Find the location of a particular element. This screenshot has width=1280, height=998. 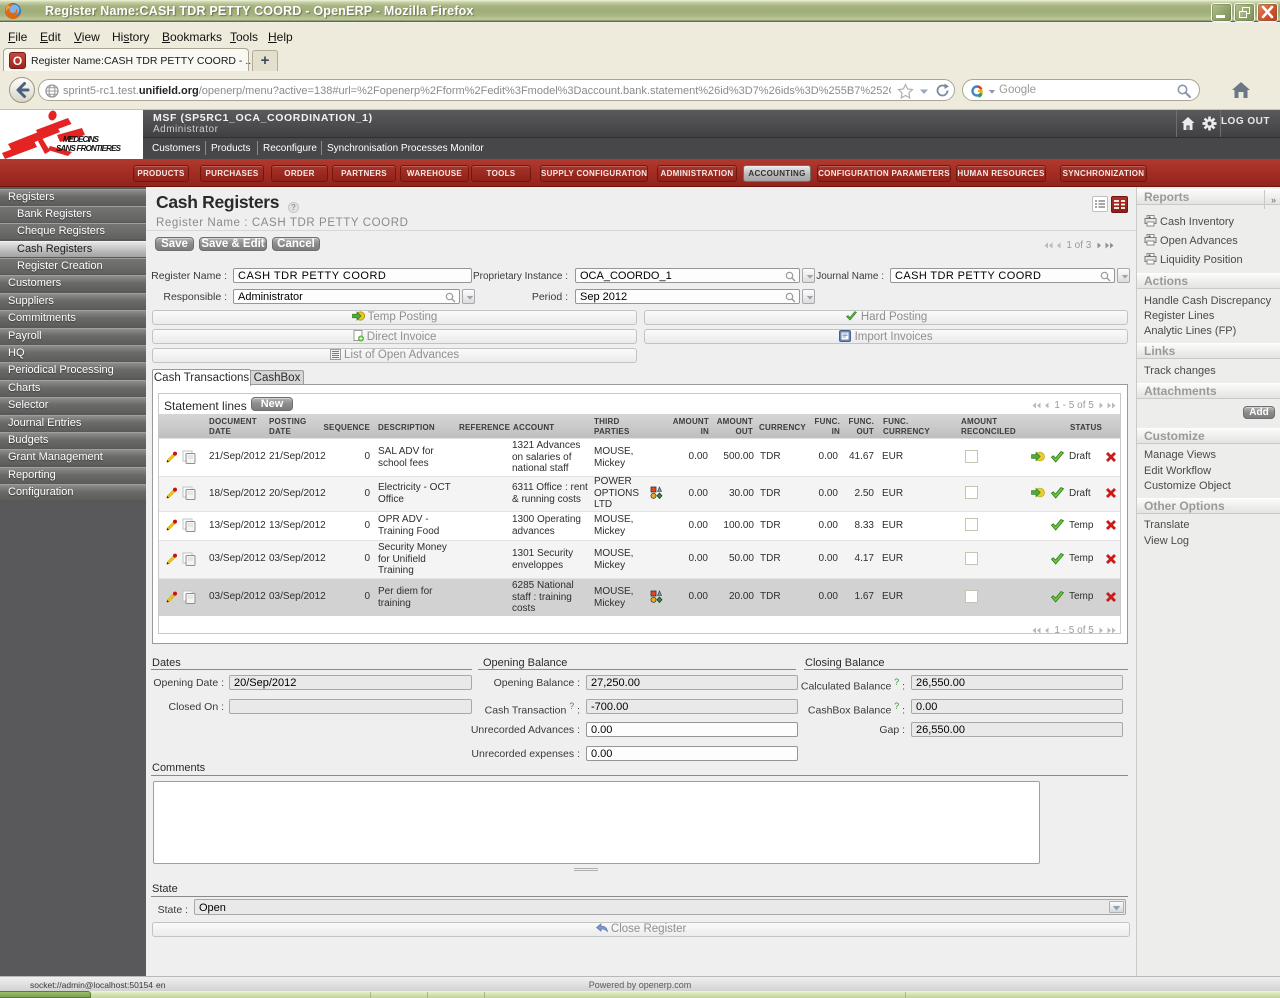

svg-text: MEDECINS is located at coordinates (81, 139).